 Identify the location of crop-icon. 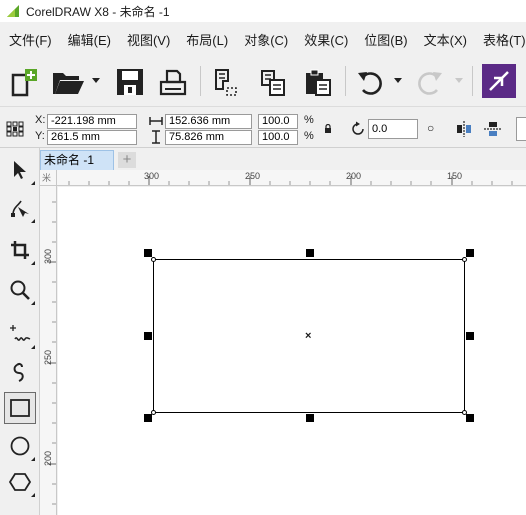
(20, 250).